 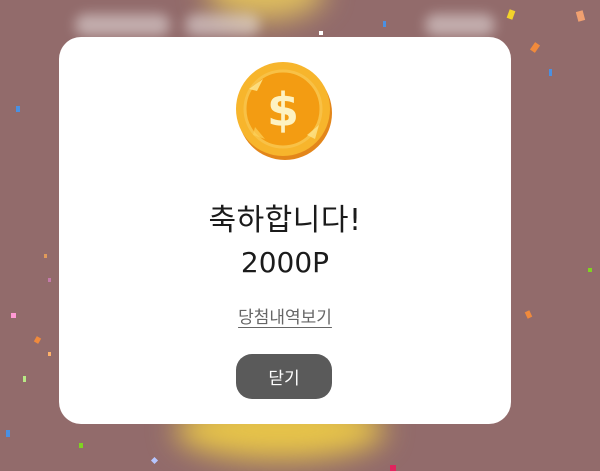 I want to click on close-button: 닫기, so click(x=284, y=376).